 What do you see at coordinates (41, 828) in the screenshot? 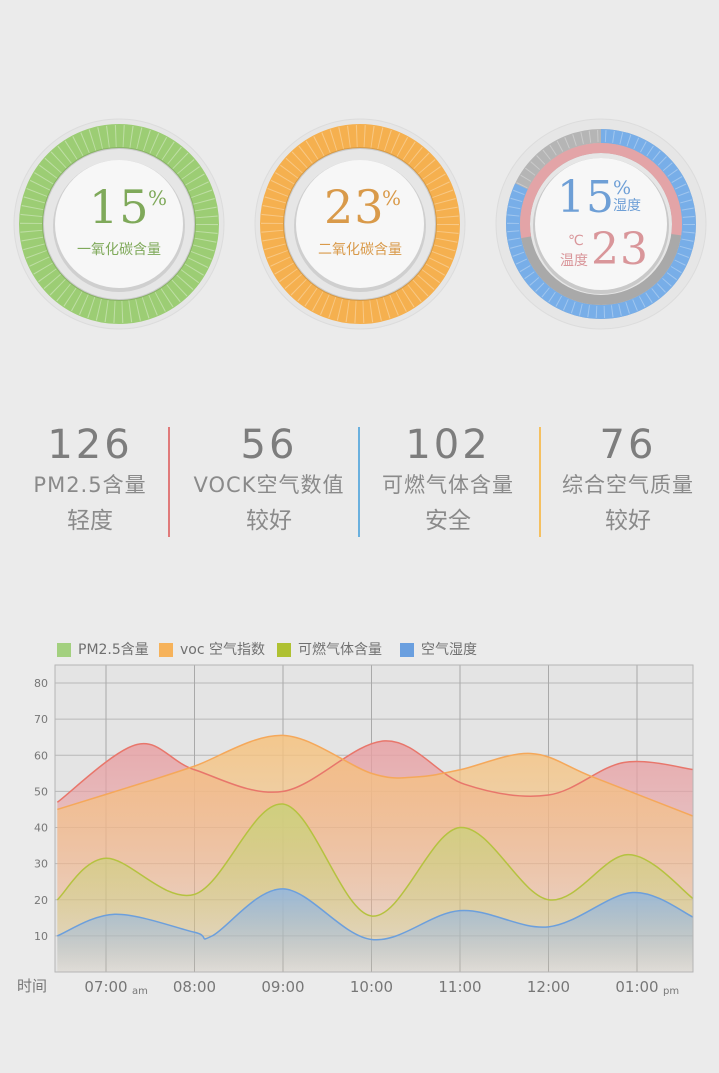
I see `y-tick-label: 40` at bounding box center [41, 828].